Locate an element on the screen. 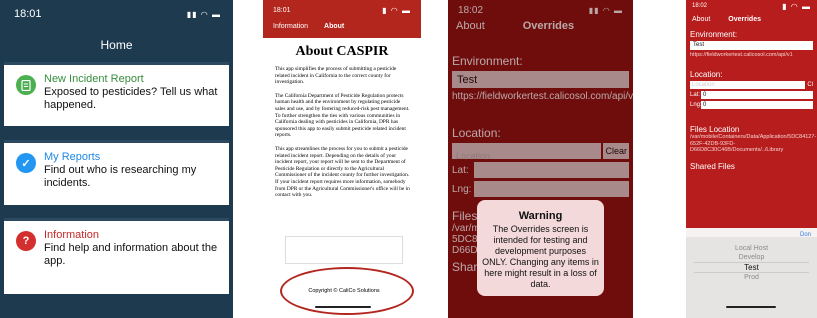 This screenshot has height=318, width=817. tab-bar: Information About is located at coordinates (342, 25).